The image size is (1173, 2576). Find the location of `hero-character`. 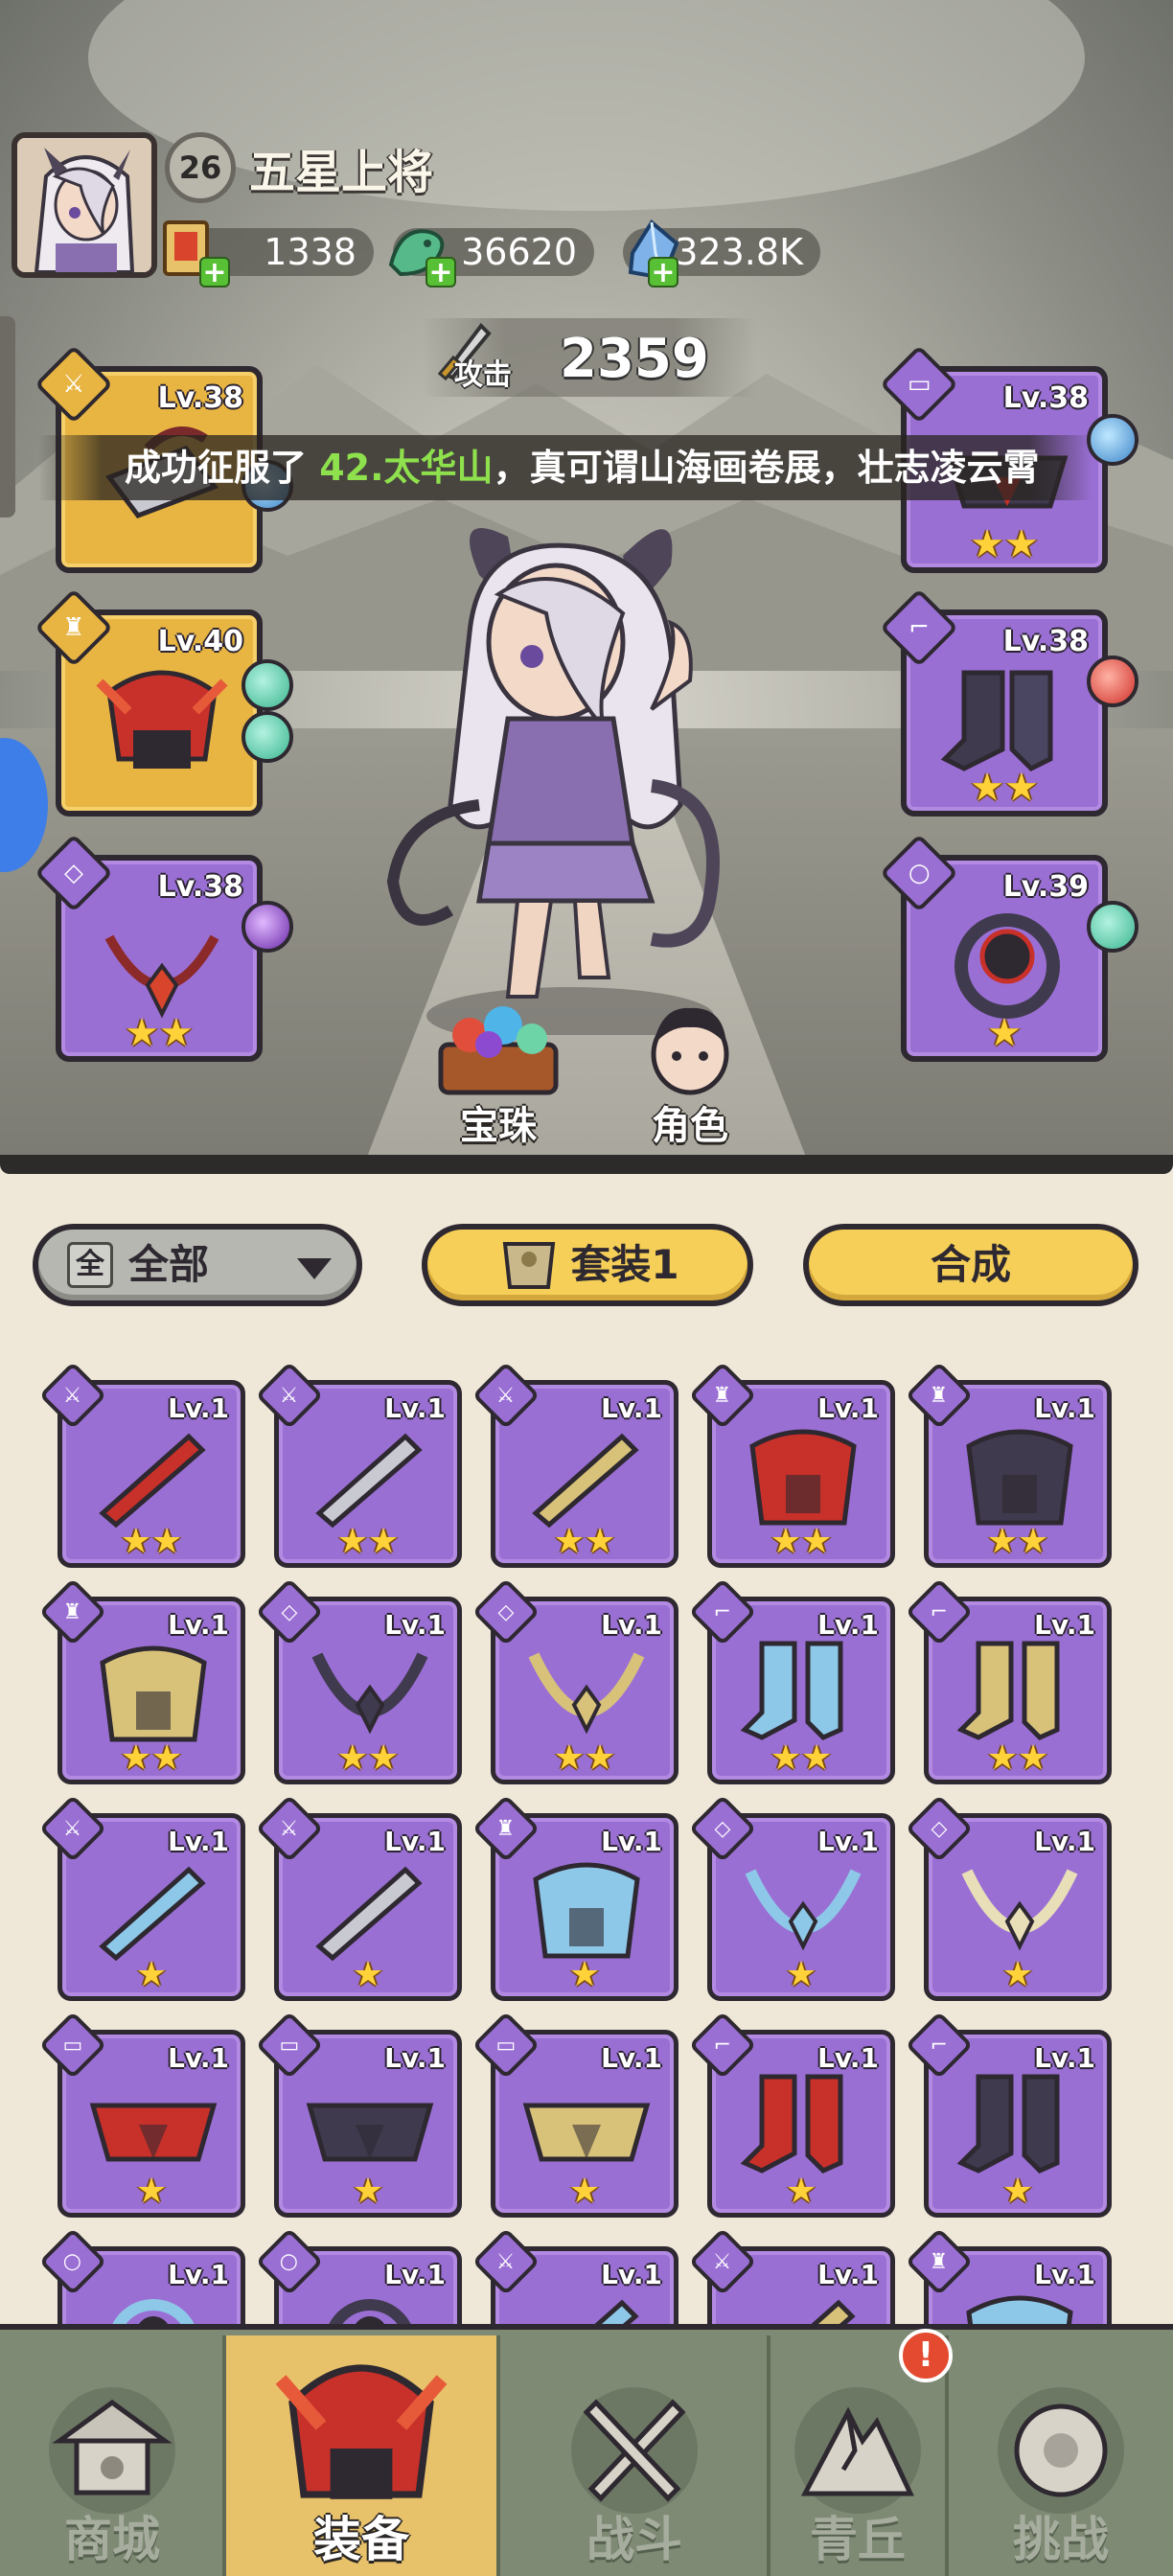

hero-character is located at coordinates (565, 766).